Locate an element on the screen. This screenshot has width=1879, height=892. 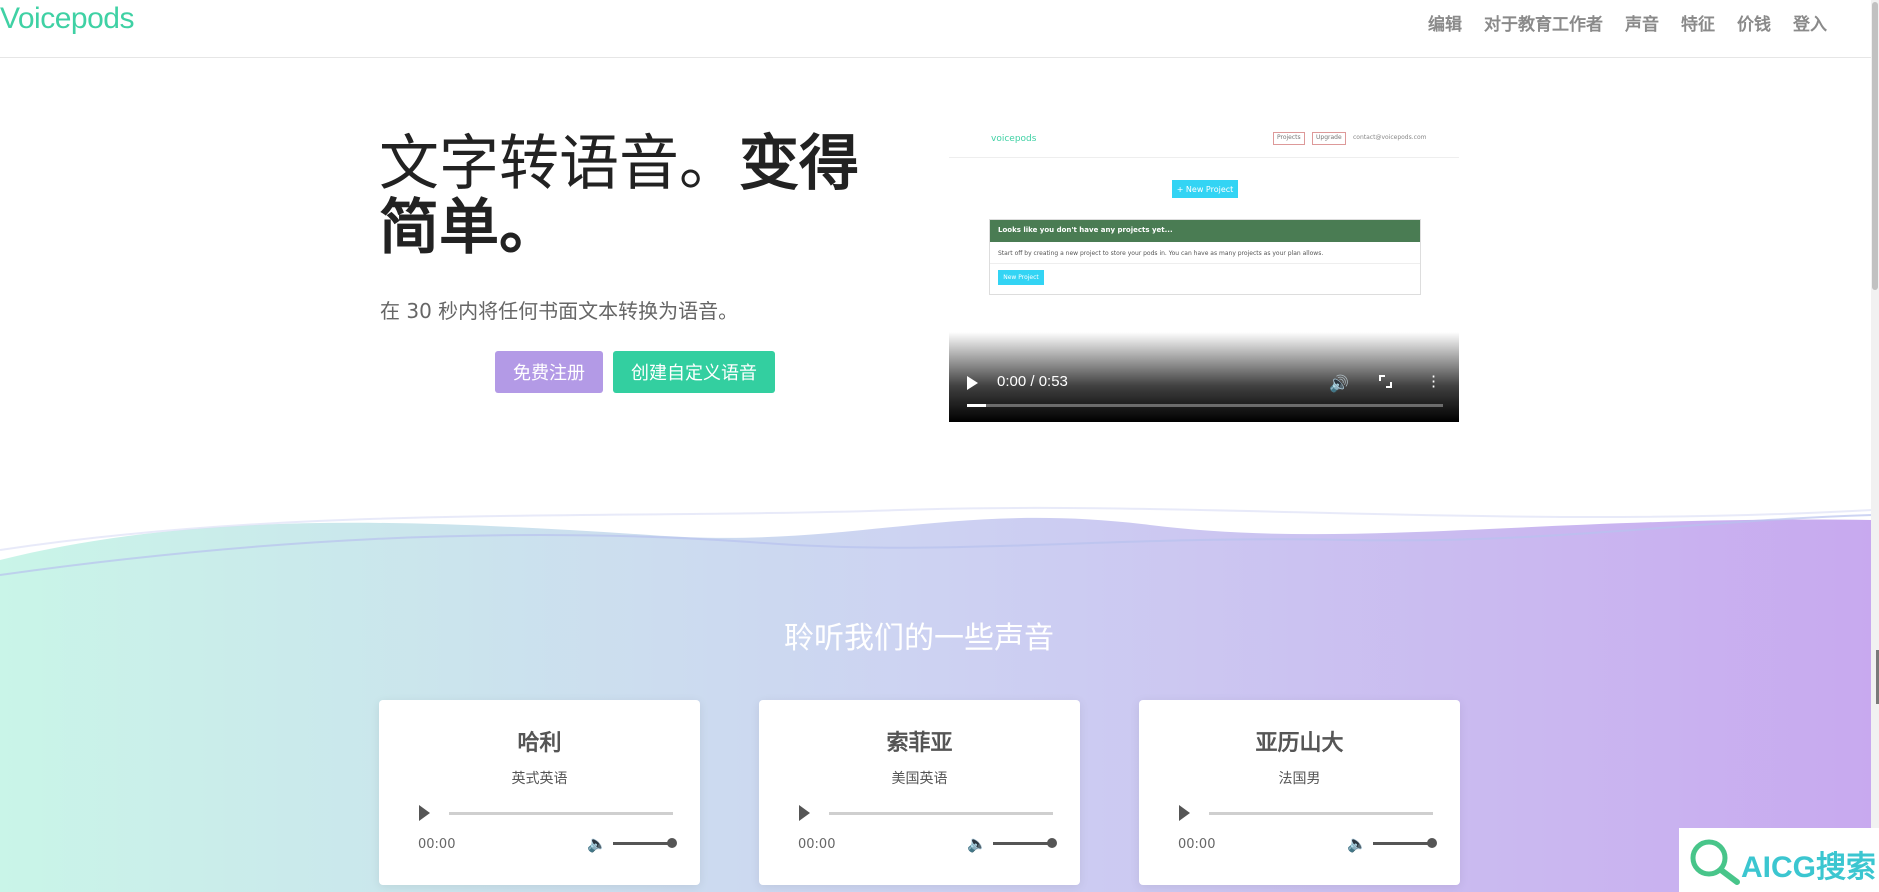
nav-item-educators: 对于教育工作者 is located at coordinates (1543, 22).